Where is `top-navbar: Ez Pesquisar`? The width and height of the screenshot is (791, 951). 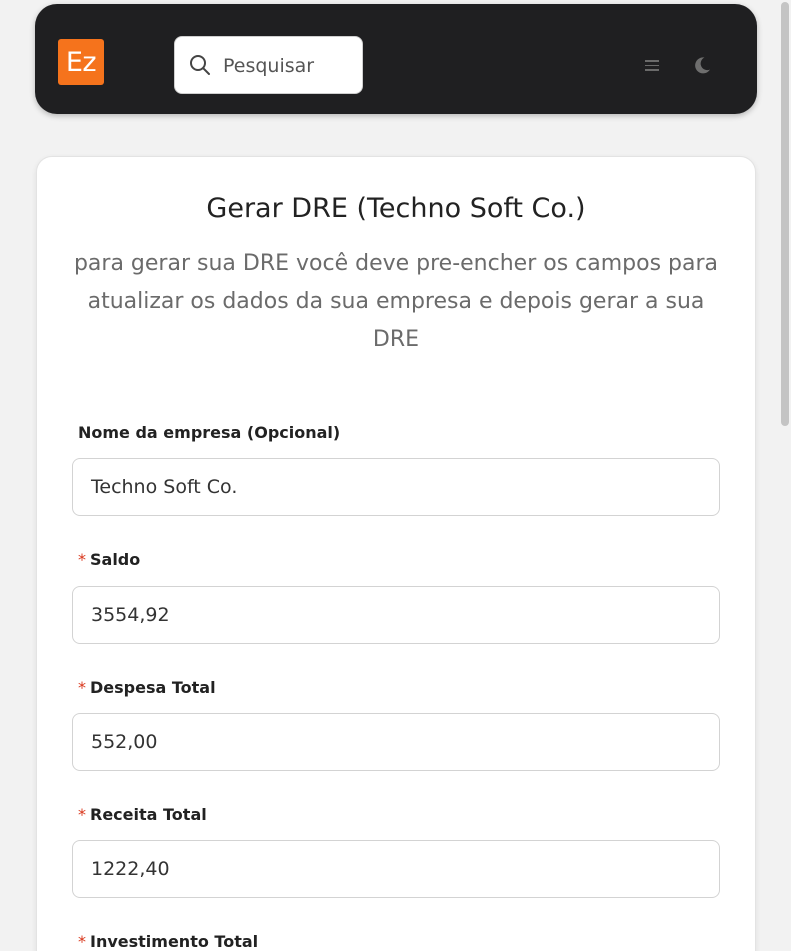
top-navbar: Ez Pesquisar is located at coordinates (396, 59).